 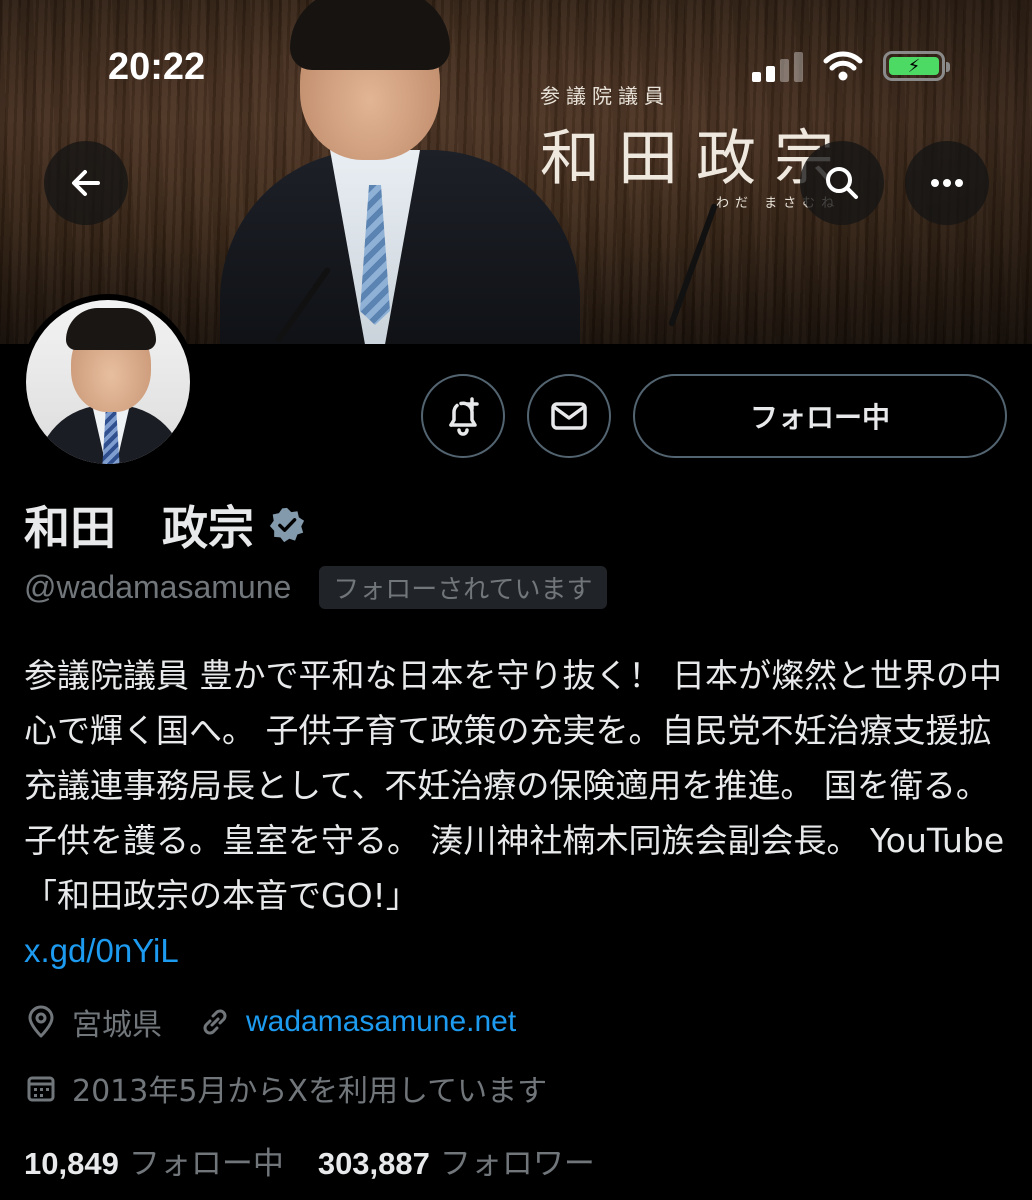 I want to click on banner-title-small: 参議院議員, so click(x=605, y=96).